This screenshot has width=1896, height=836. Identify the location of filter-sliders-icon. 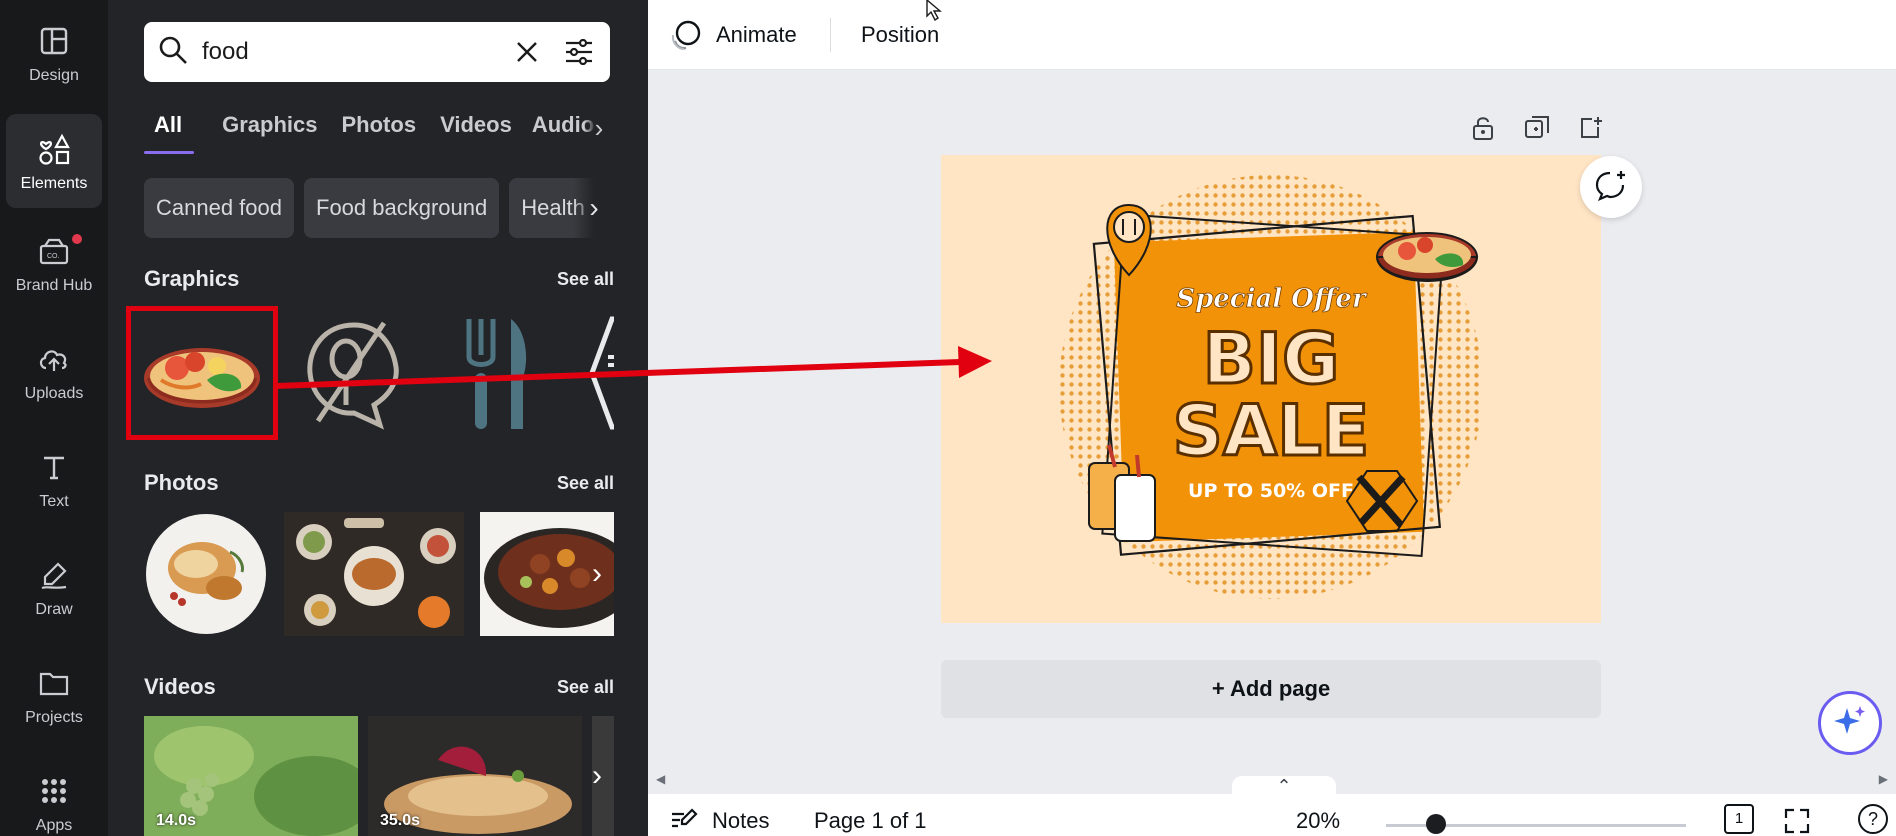
(579, 52).